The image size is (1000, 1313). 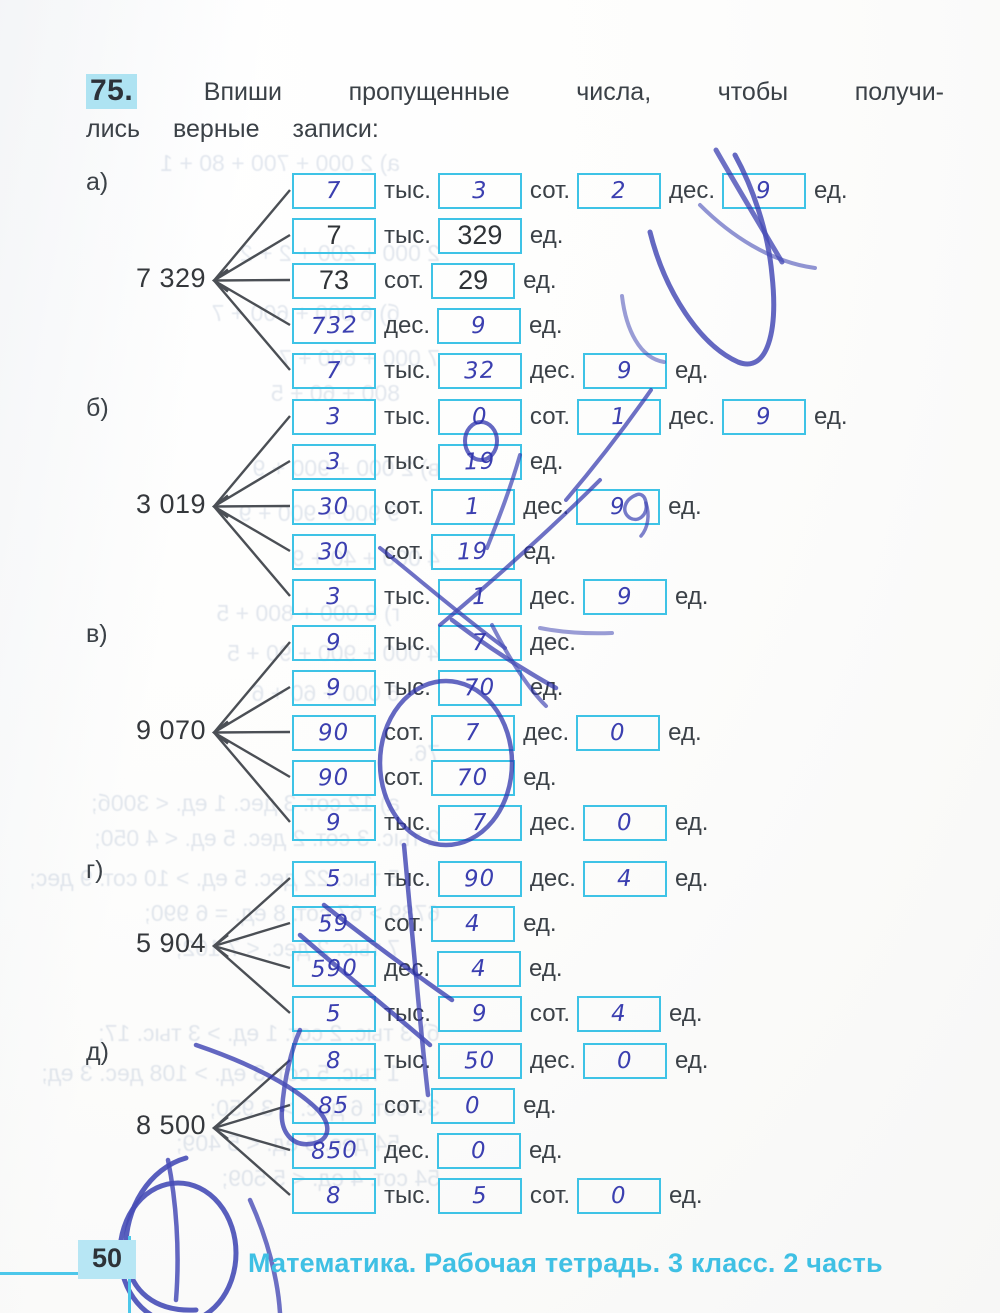 I want to click on decomposition-row: 73 сот. 29 ед., so click(x=573, y=280).